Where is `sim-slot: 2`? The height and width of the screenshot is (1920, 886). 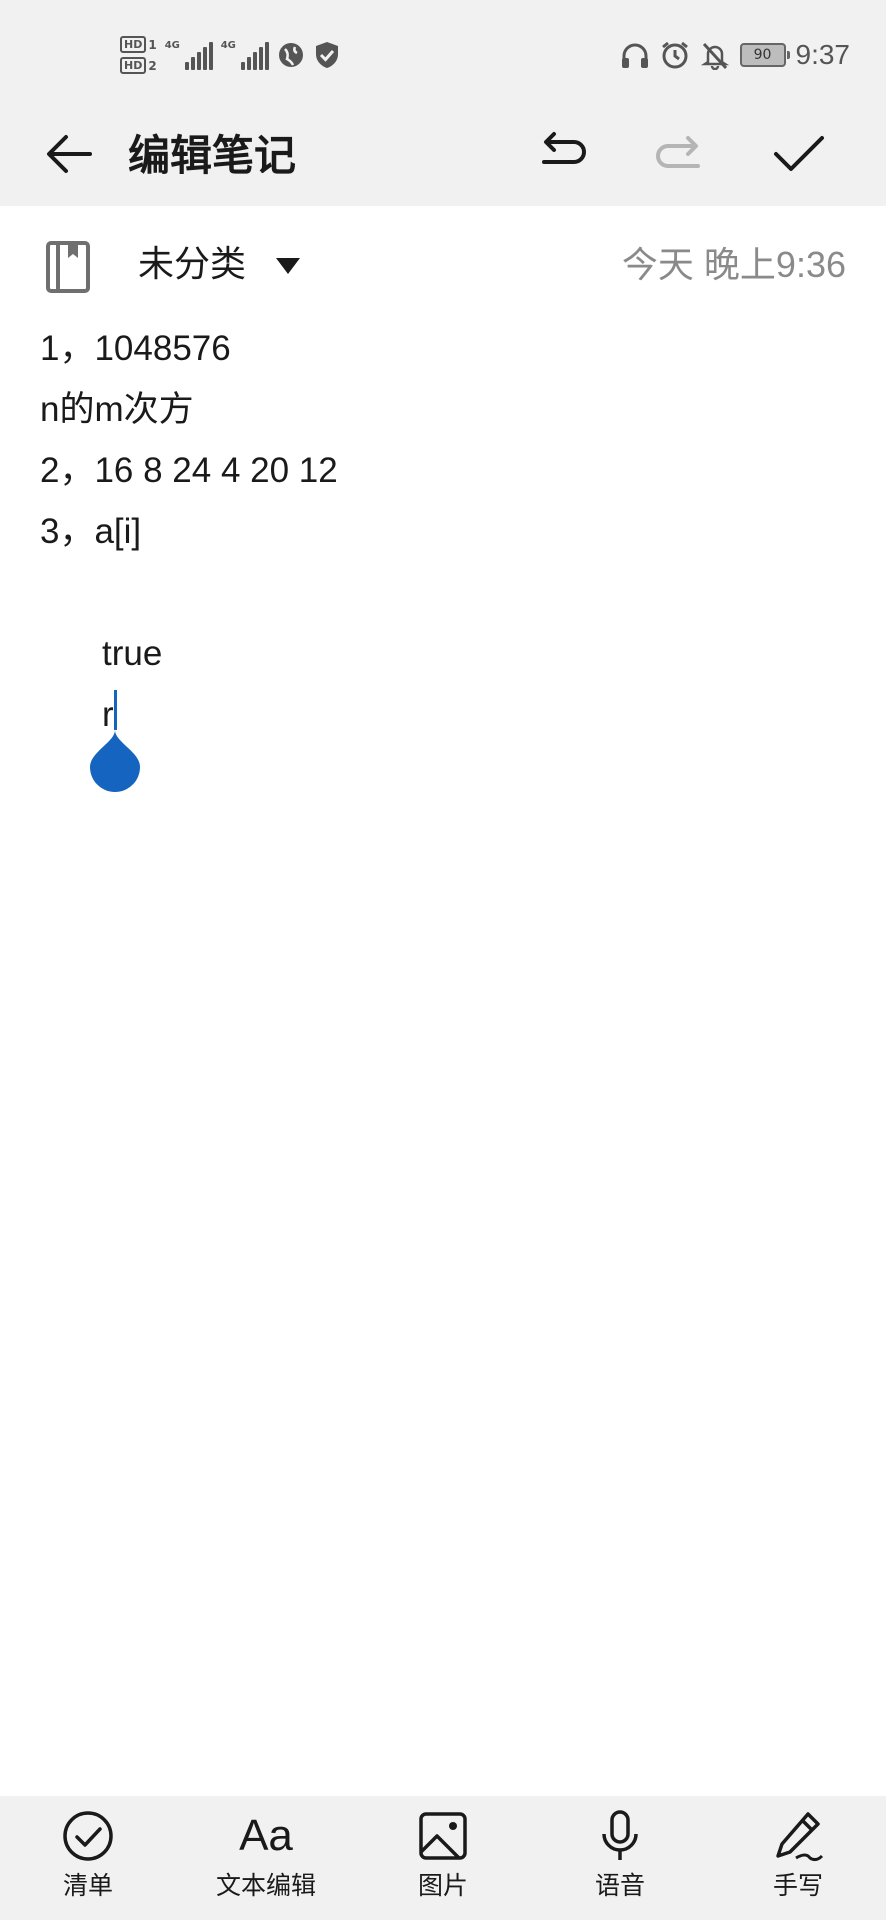 sim-slot: 2 is located at coordinates (152, 65).